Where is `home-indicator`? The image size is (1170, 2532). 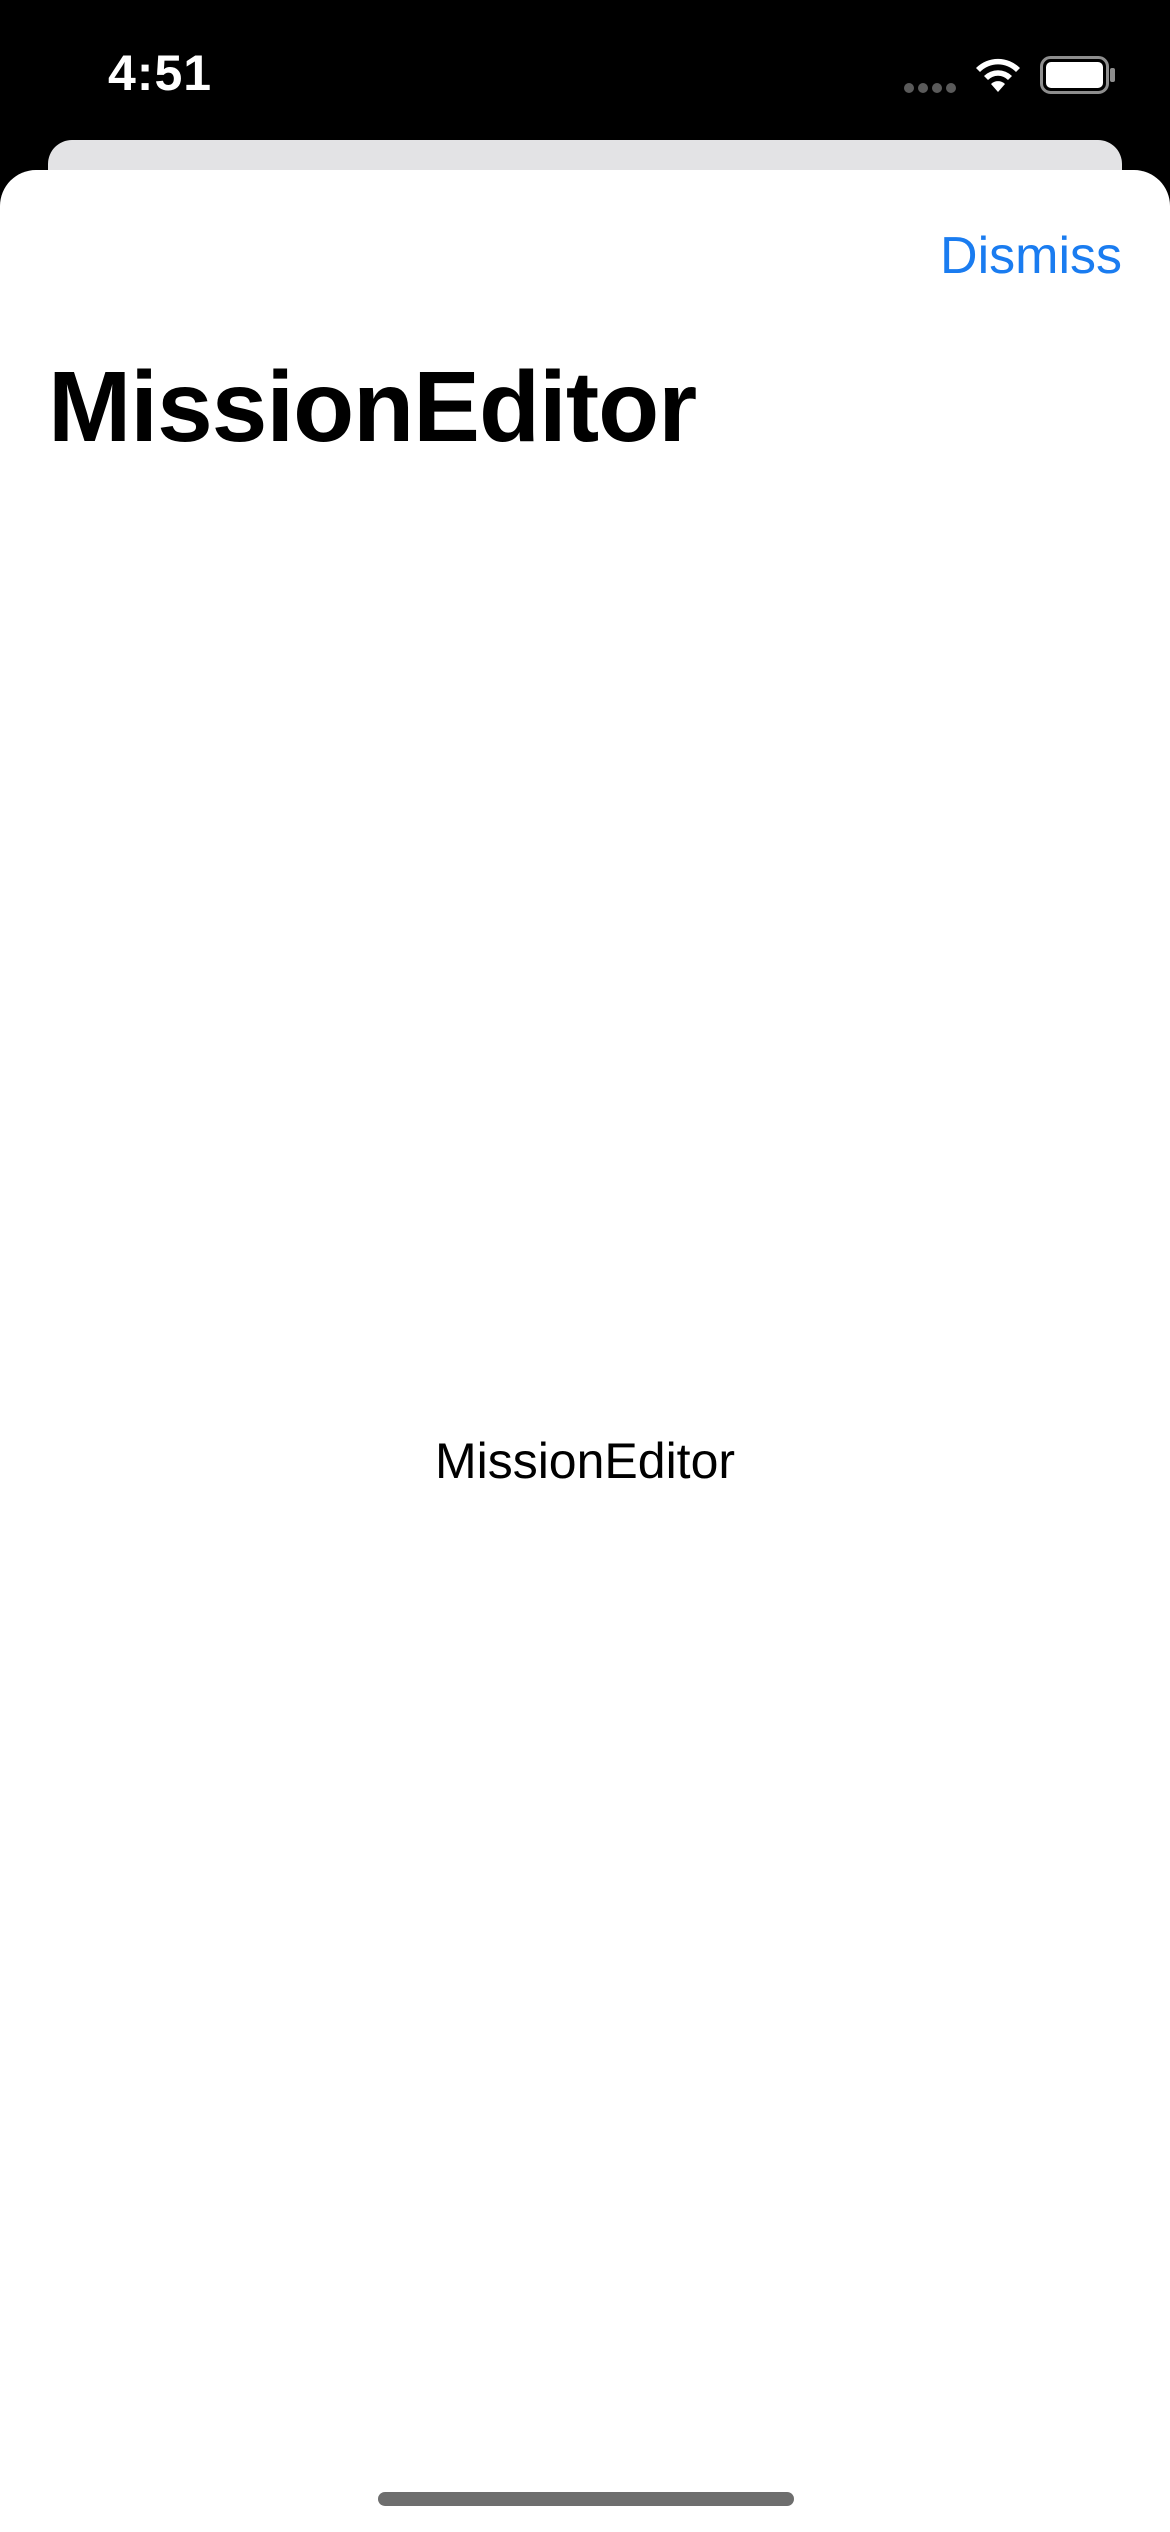
home-indicator is located at coordinates (586, 2499).